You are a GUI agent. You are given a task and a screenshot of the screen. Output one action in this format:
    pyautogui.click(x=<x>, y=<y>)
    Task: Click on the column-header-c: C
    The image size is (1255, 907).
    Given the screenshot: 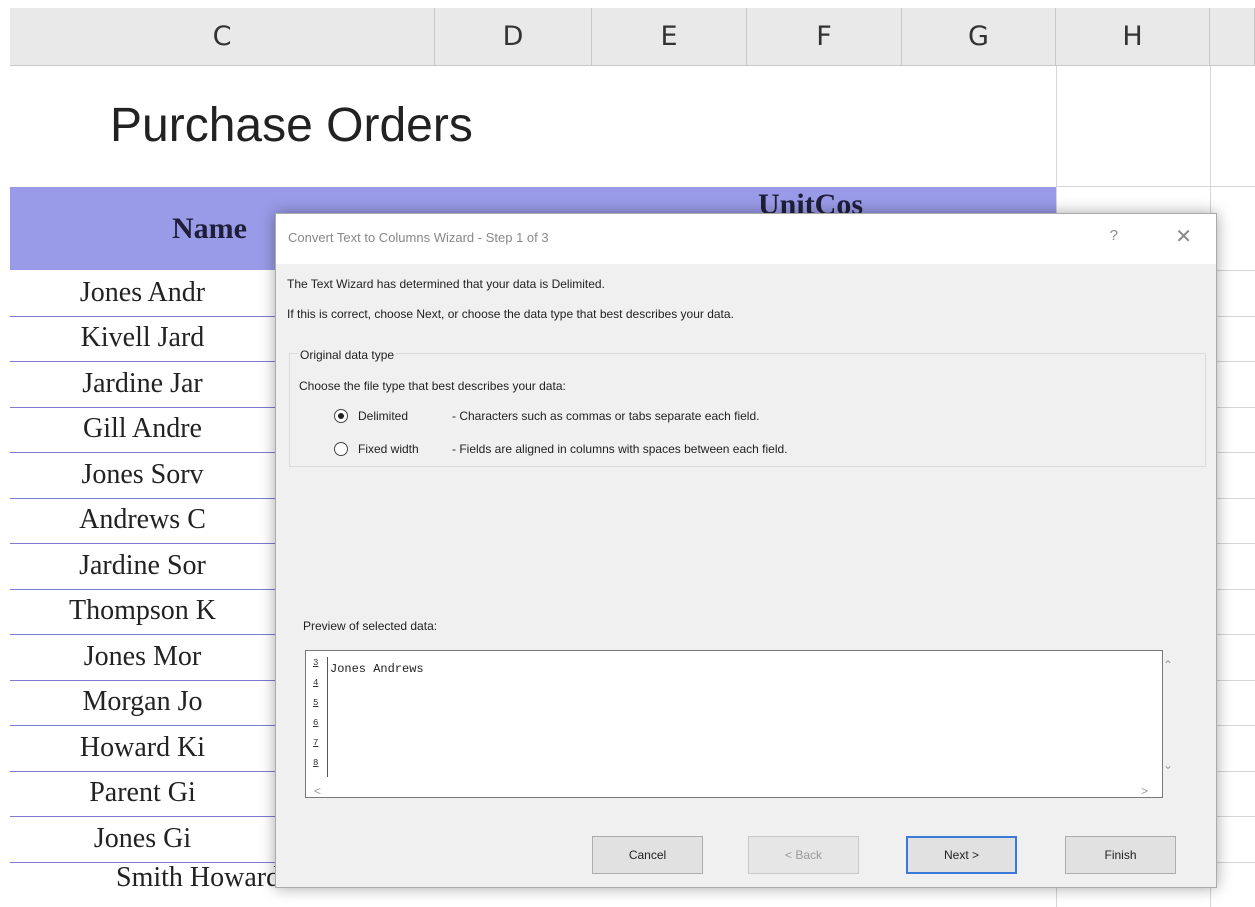 What is the action you would take?
    pyautogui.click(x=222, y=37)
    